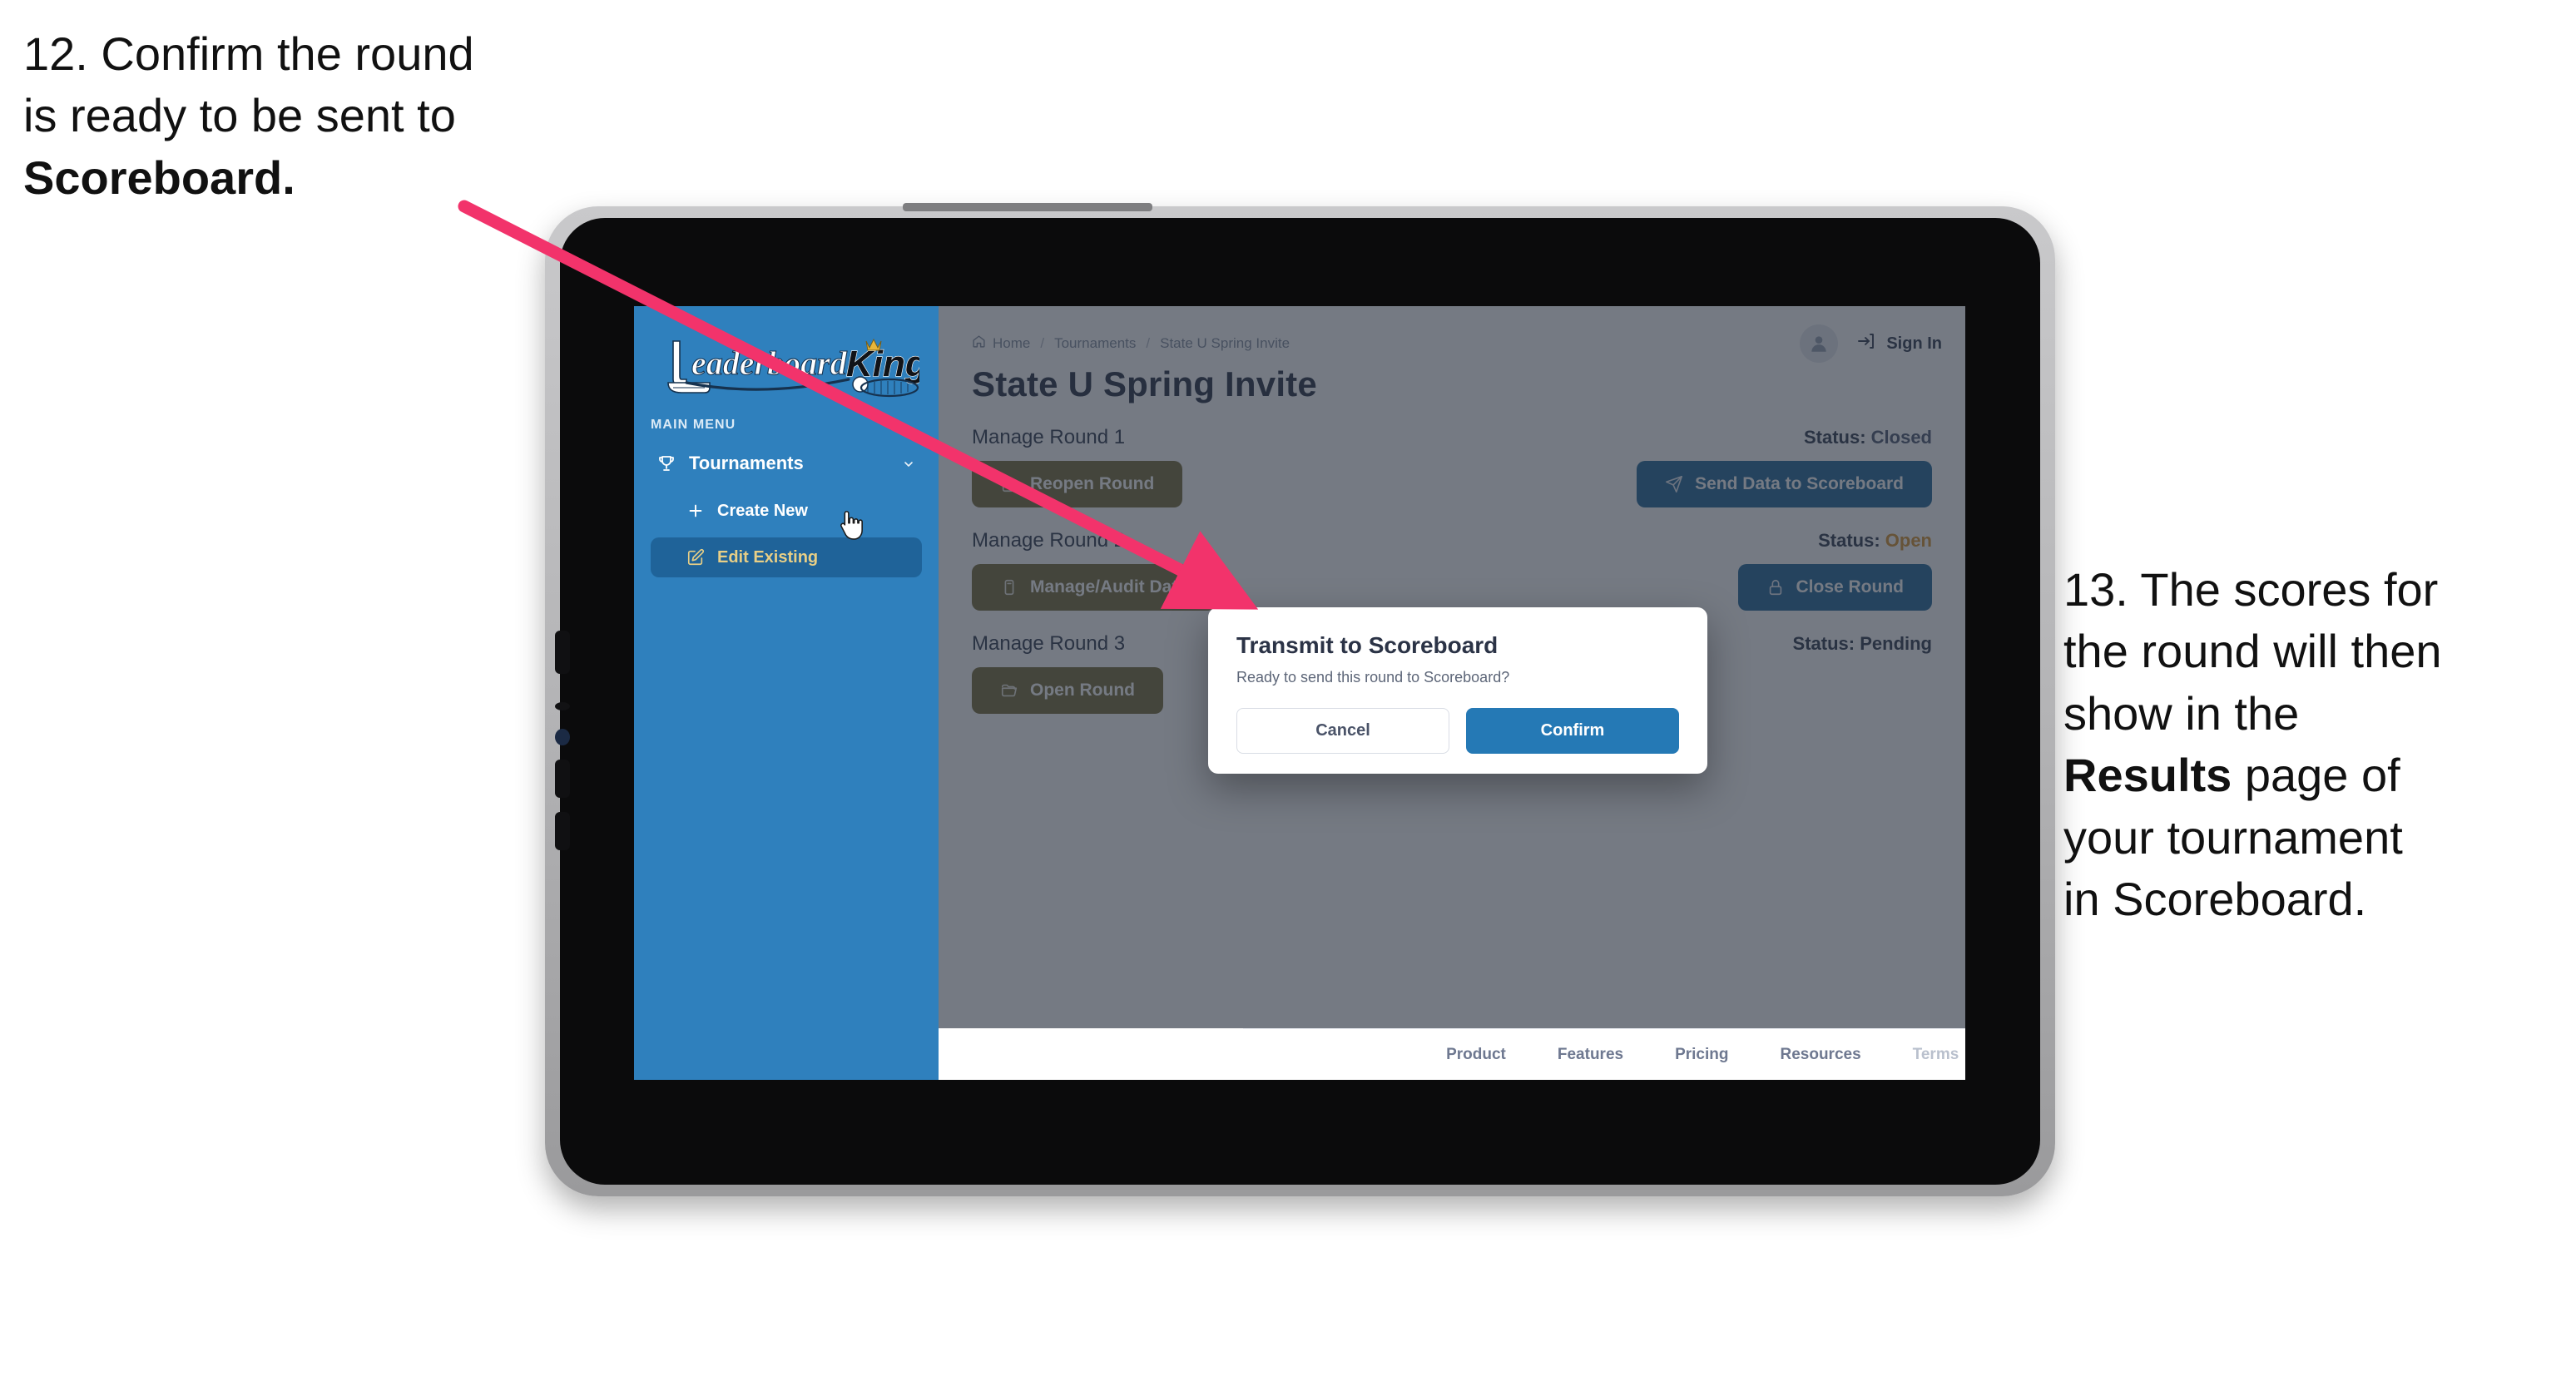 This screenshot has height=1386, width=2576. Describe the element at coordinates (768, 557) in the screenshot. I see `sidebar-item-edit-existing-label: Edit Existing` at that location.